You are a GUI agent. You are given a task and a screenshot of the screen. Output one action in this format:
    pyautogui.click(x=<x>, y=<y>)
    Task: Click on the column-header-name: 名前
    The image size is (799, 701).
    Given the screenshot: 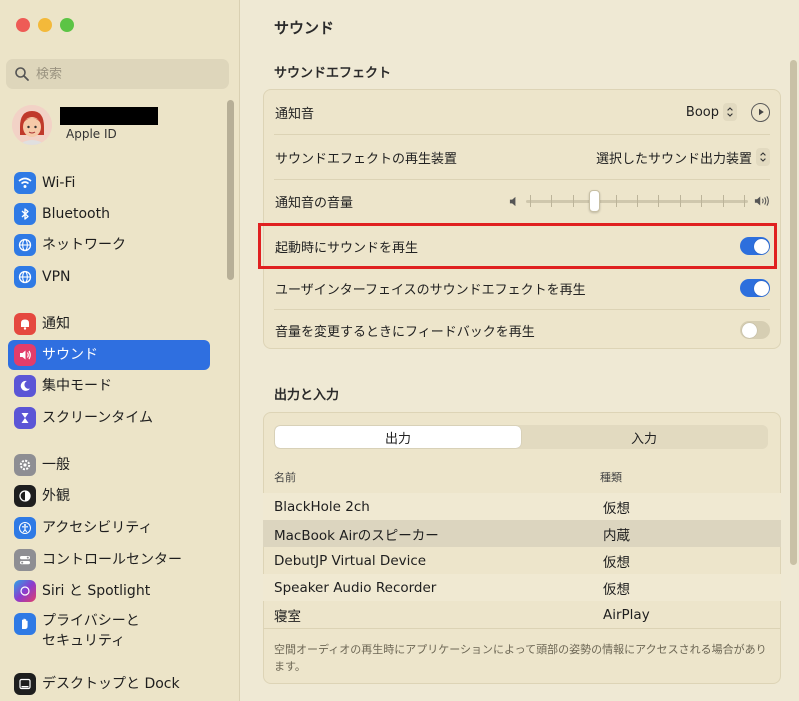 What is the action you would take?
    pyautogui.click(x=285, y=477)
    